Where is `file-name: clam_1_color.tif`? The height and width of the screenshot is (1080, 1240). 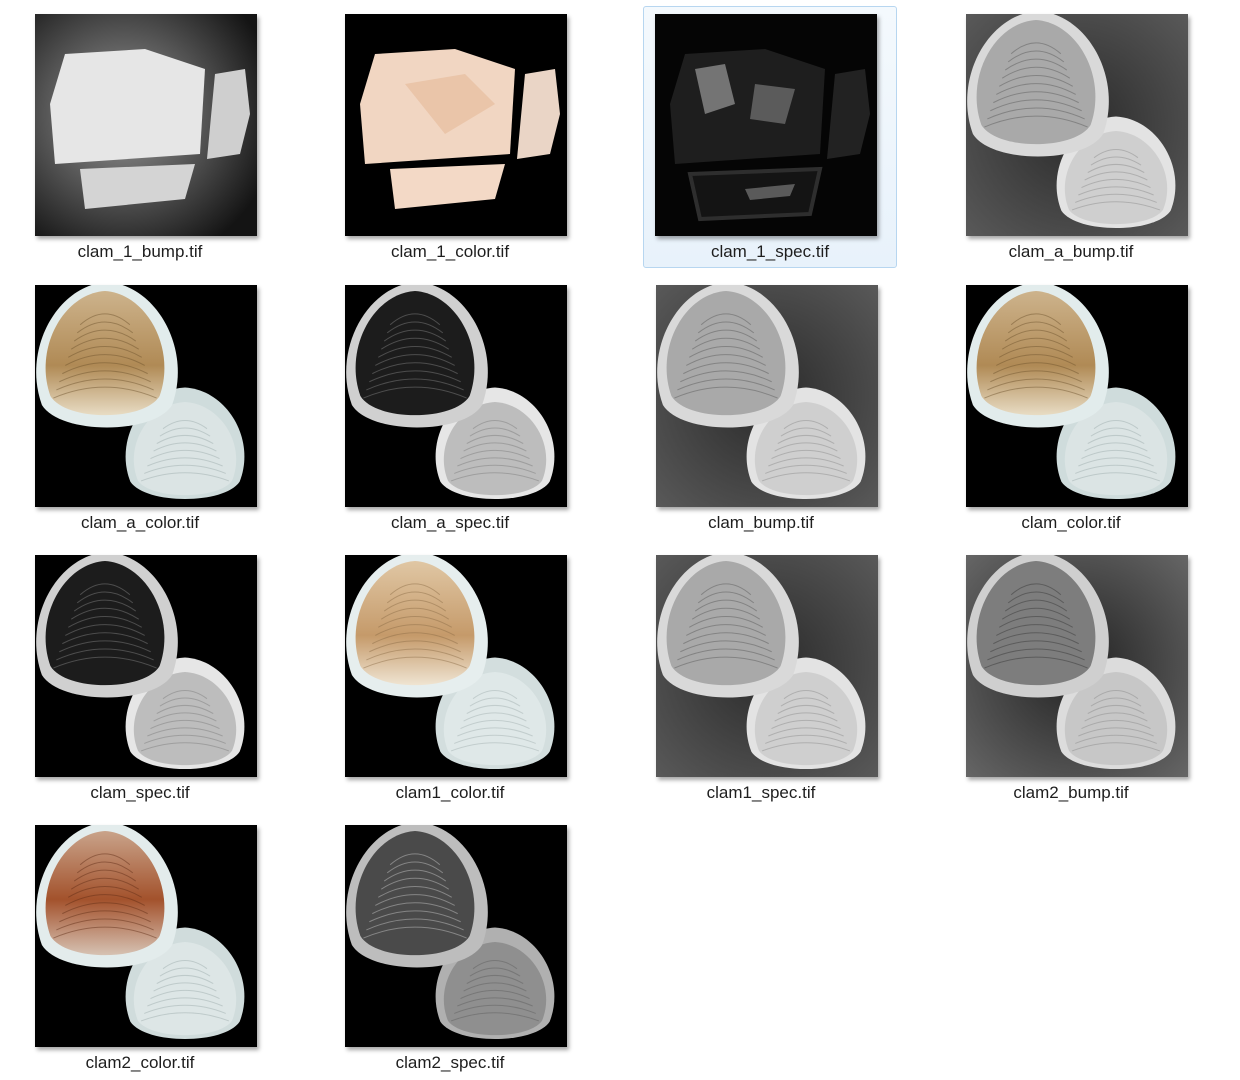
file-name: clam_1_color.tif is located at coordinates (450, 251).